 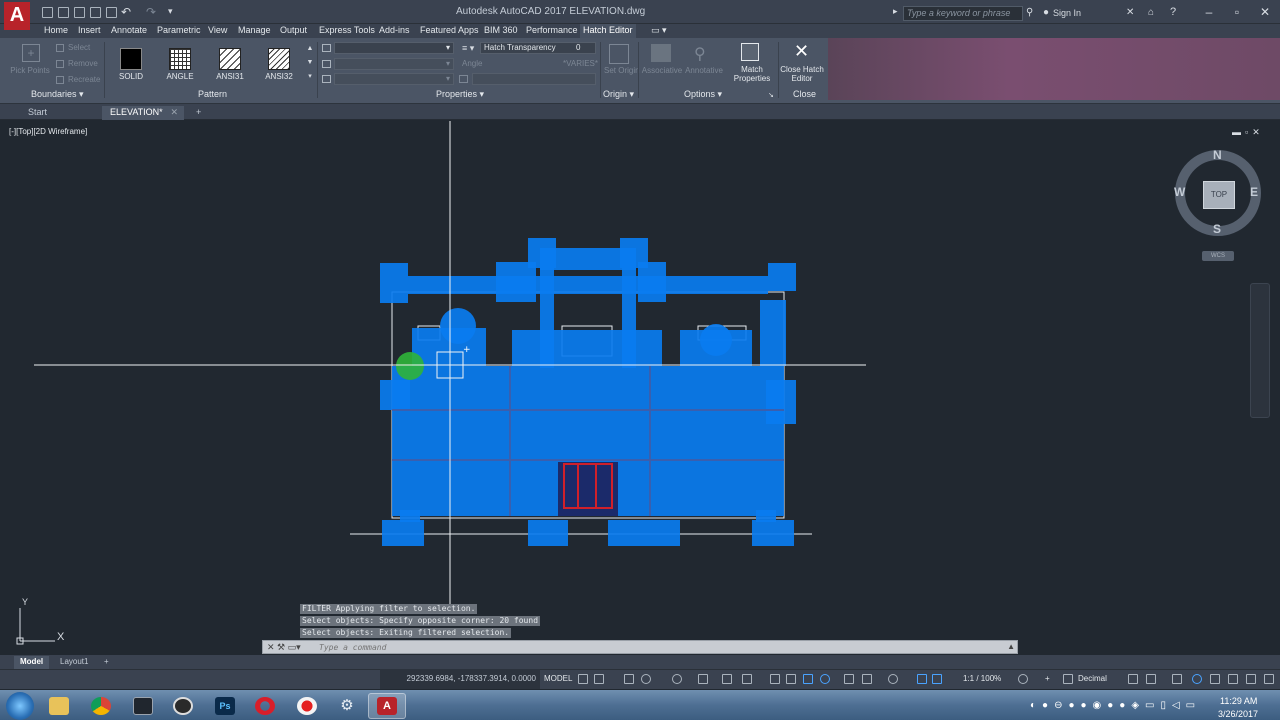 What do you see at coordinates (619, 54) in the screenshot?
I see `set-origin-icon` at bounding box center [619, 54].